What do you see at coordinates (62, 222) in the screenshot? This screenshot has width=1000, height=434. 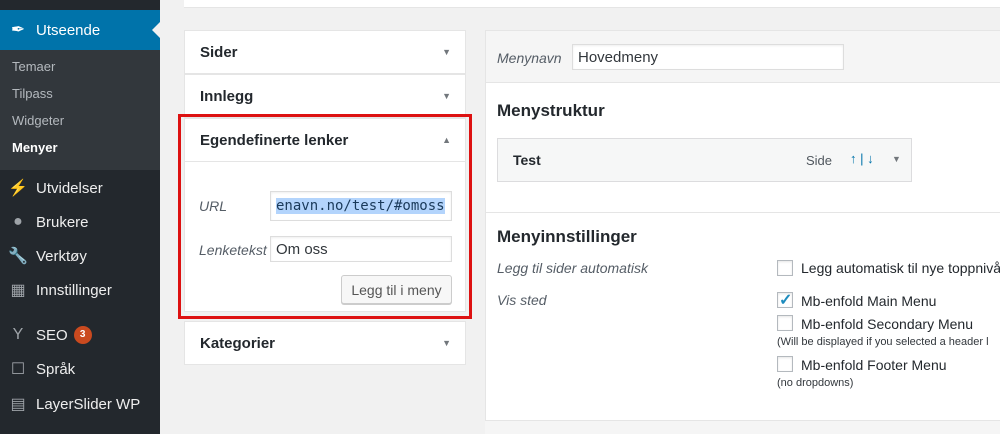 I see `sidebar-item-label: Brukere` at bounding box center [62, 222].